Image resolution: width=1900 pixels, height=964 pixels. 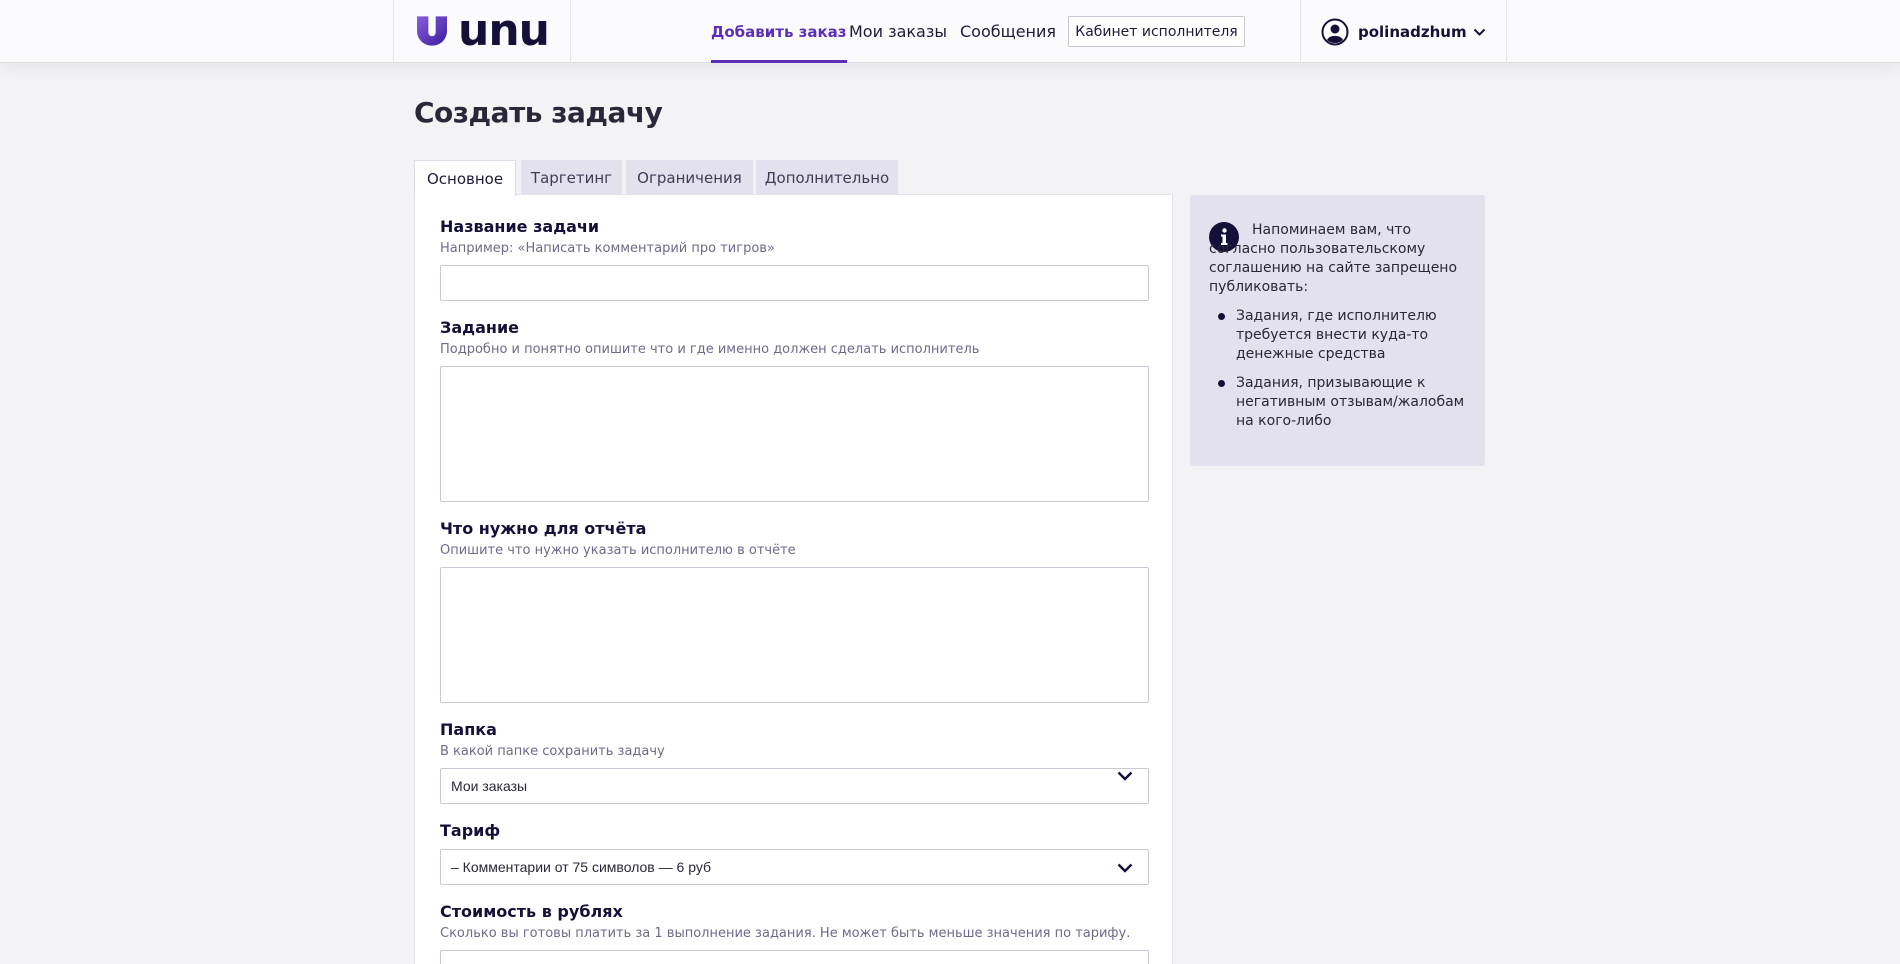 What do you see at coordinates (531, 911) in the screenshot?
I see `price-label: Стоимость в рублях` at bounding box center [531, 911].